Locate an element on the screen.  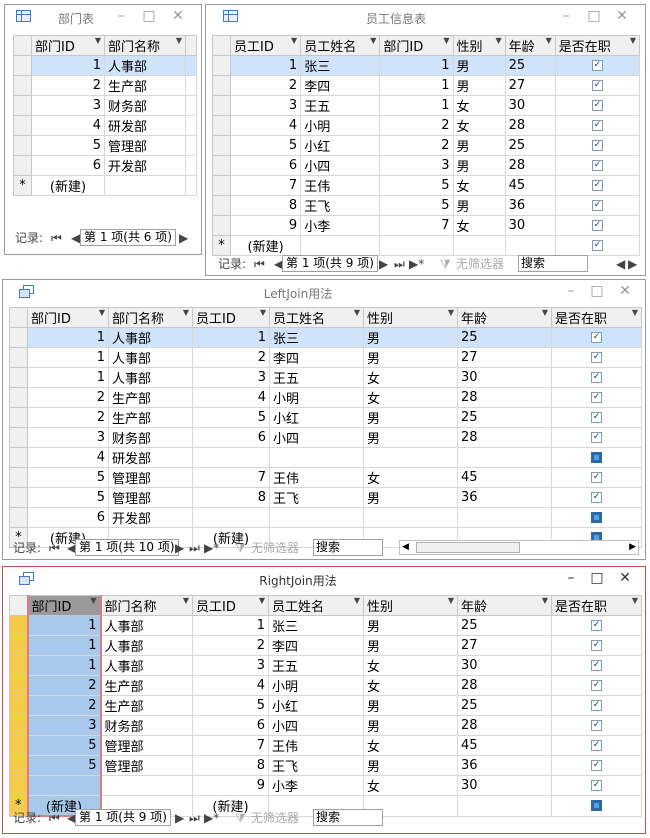
current-record-field: 第 1 项(共 6 项) is located at coordinates (128, 237).